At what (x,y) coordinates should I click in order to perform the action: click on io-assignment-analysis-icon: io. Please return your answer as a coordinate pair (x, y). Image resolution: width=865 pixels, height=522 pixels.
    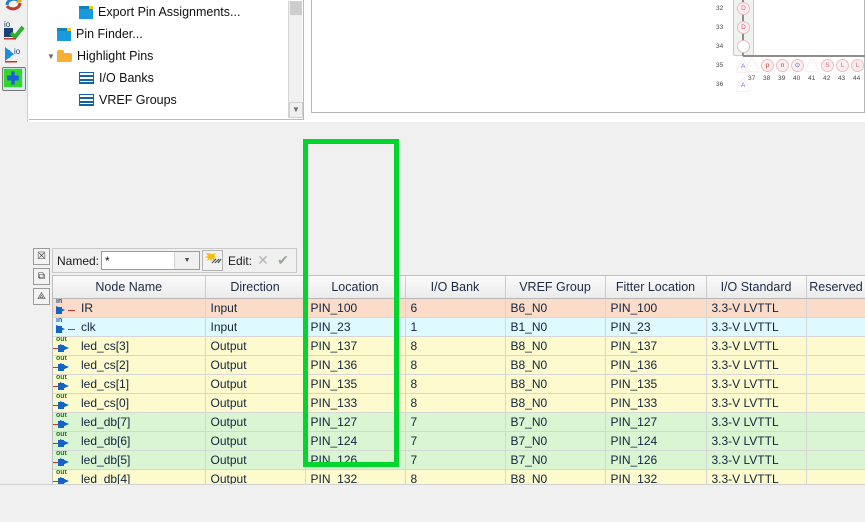
    Looking at the image, I should click on (14, 29).